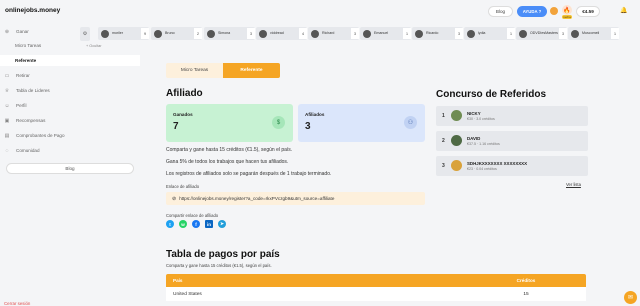  What do you see at coordinates (198, 33) in the screenshot?
I see `ticker-count: 2` at bounding box center [198, 33].